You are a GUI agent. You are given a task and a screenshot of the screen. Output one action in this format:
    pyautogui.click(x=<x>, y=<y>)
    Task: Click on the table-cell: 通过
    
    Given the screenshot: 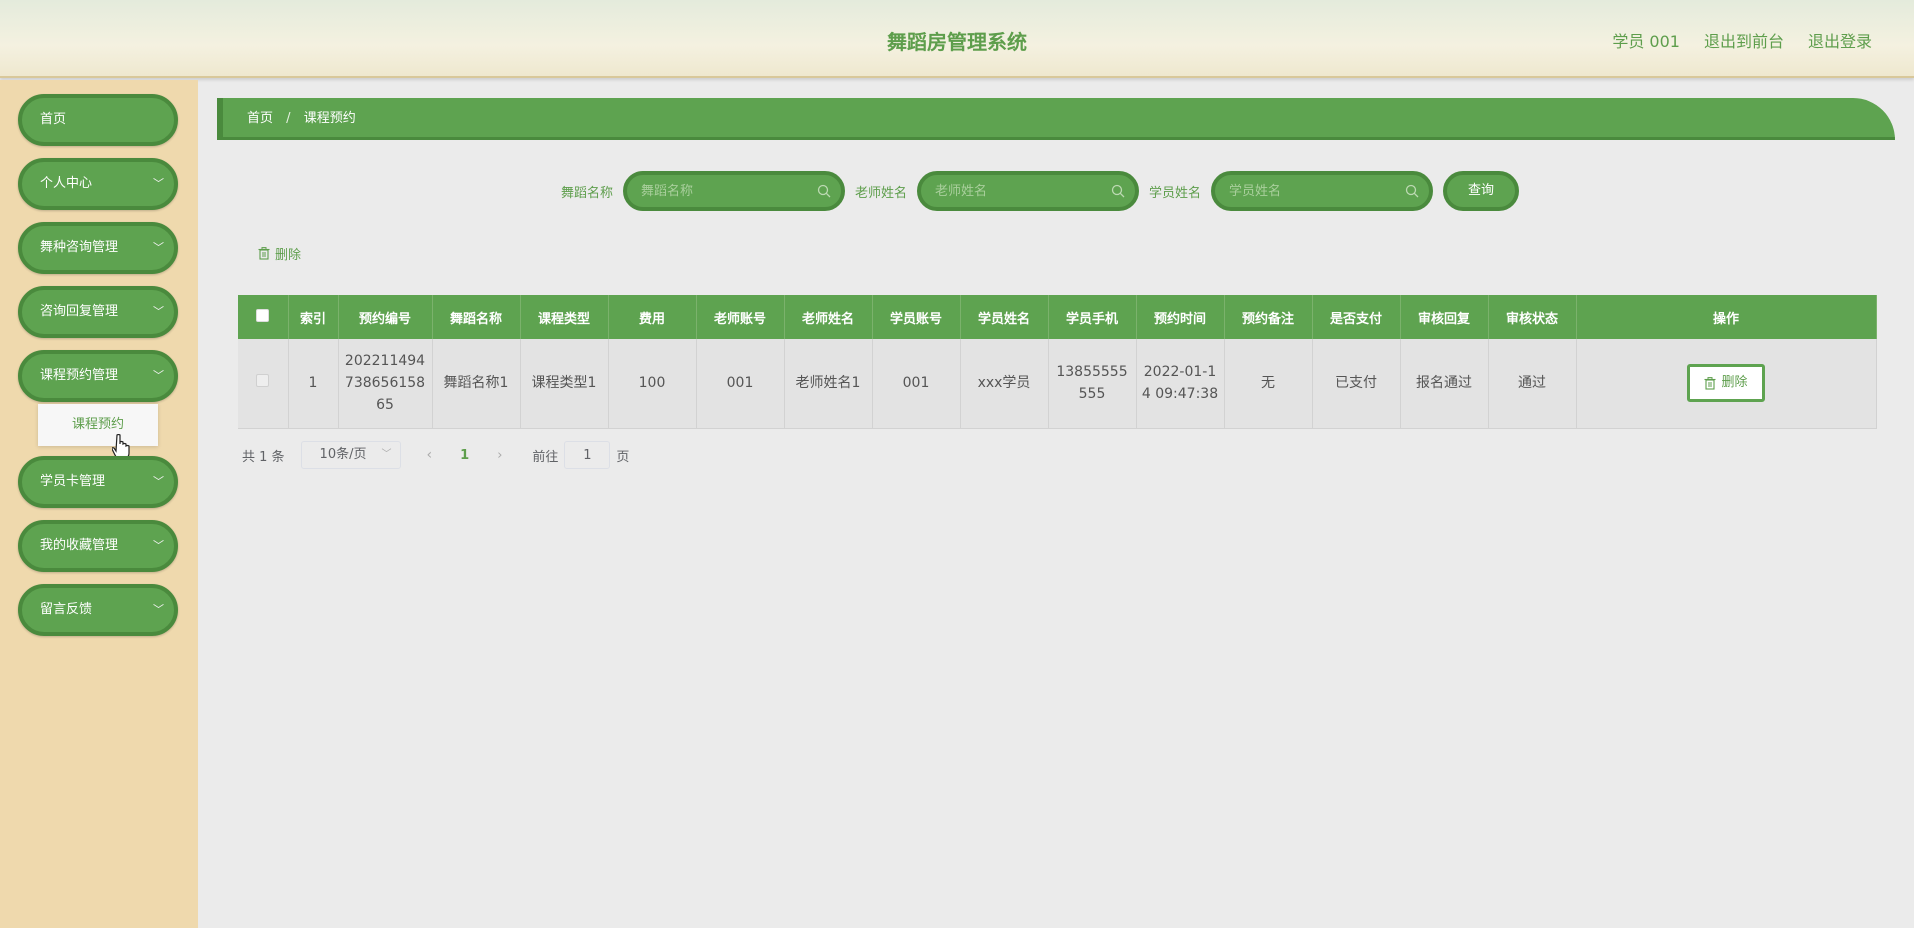 What is the action you would take?
    pyautogui.click(x=1532, y=384)
    